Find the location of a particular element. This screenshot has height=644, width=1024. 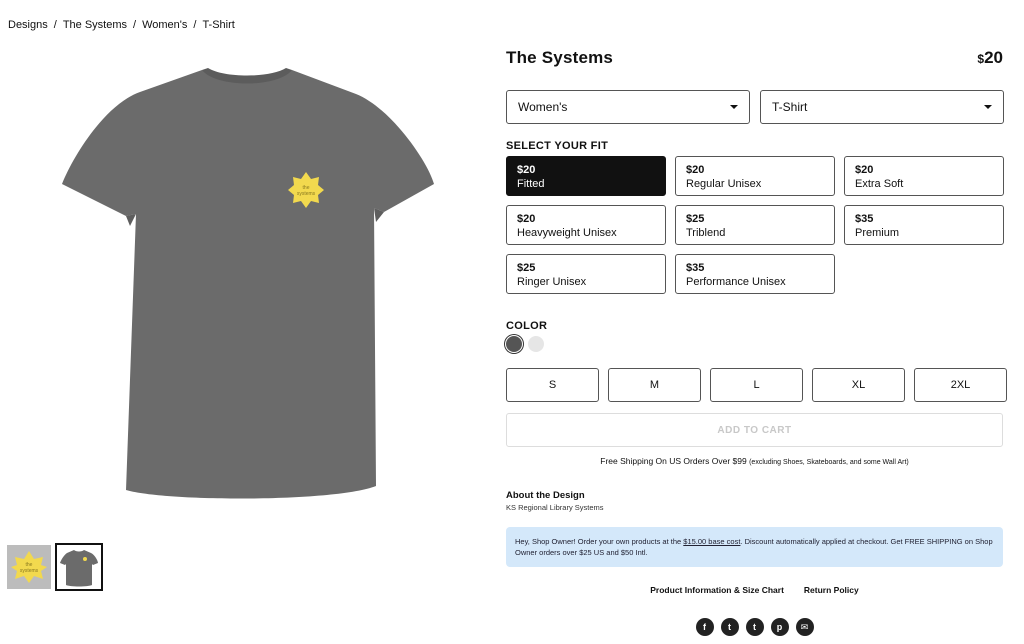

fit-name: Regular Unisex is located at coordinates (724, 184).